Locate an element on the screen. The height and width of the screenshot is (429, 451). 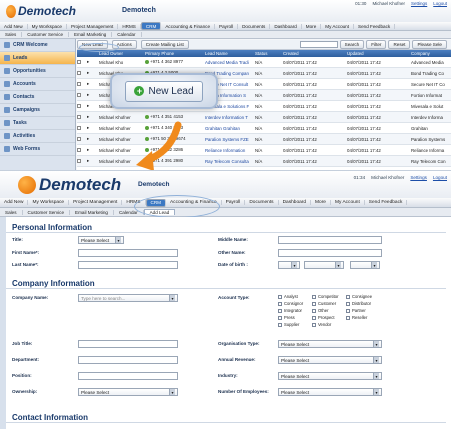
org-type-select: Please Select ▾ is located at coordinates (330, 344).